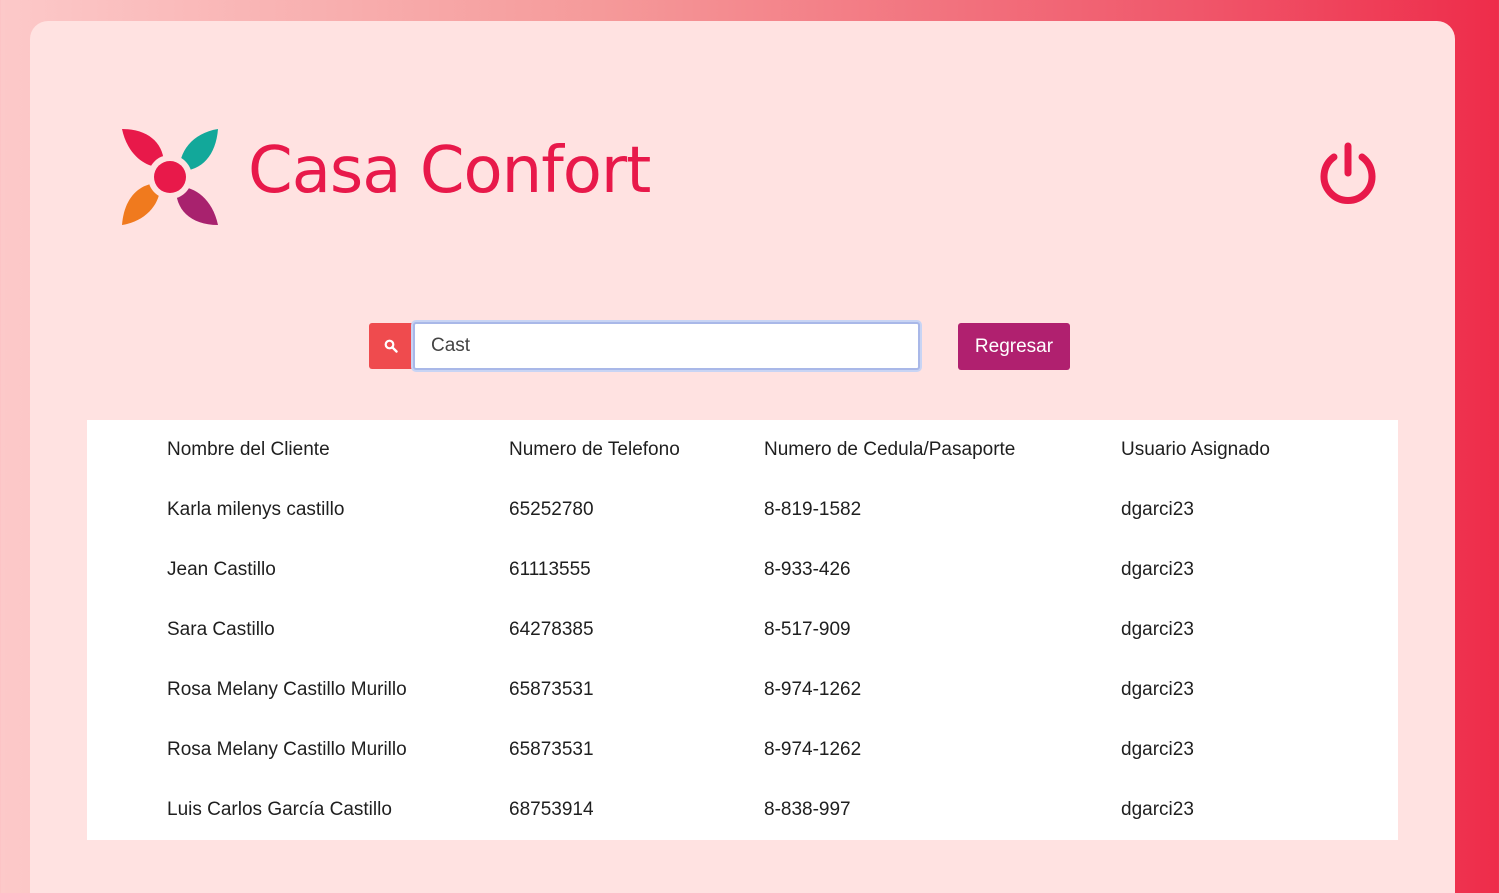  What do you see at coordinates (807, 569) in the screenshot?
I see `cell-id-passport: 8-933-426` at bounding box center [807, 569].